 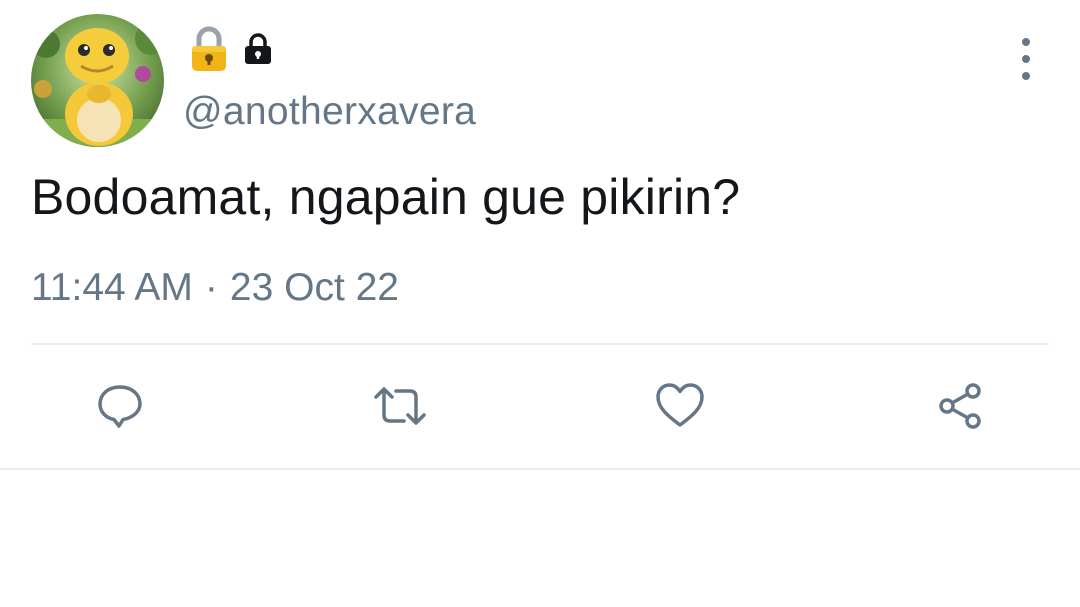 I want to click on like-button, so click(x=680, y=406).